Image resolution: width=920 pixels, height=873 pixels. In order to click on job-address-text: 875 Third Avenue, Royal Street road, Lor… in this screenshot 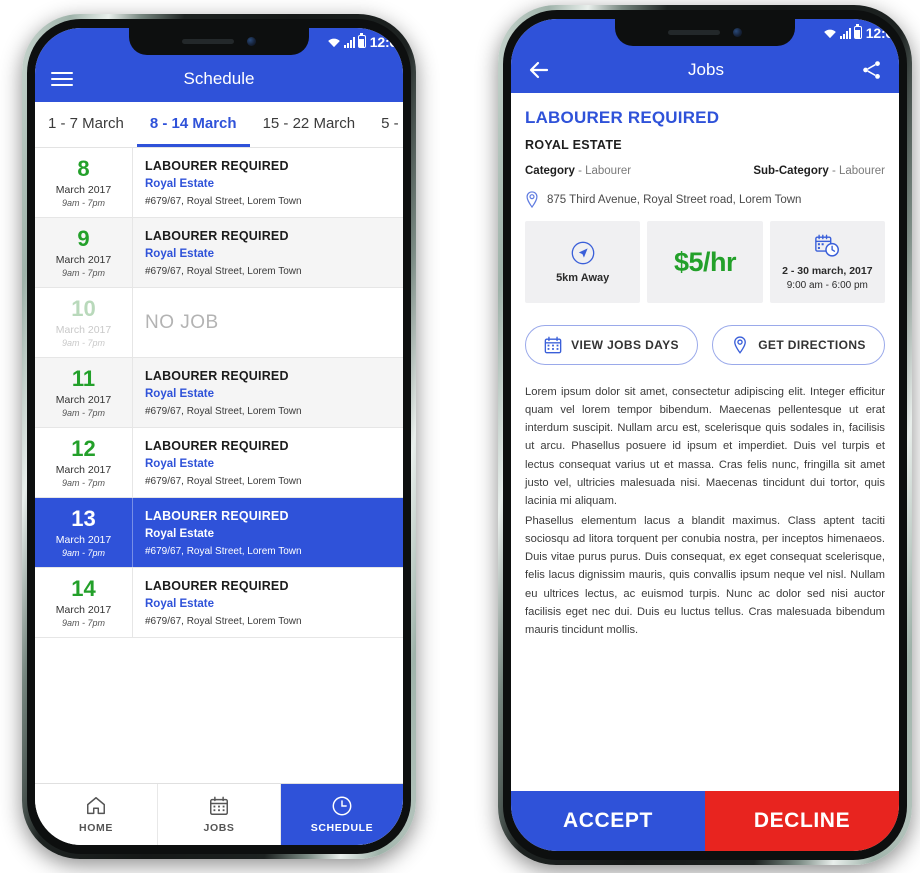, I will do `click(674, 199)`.